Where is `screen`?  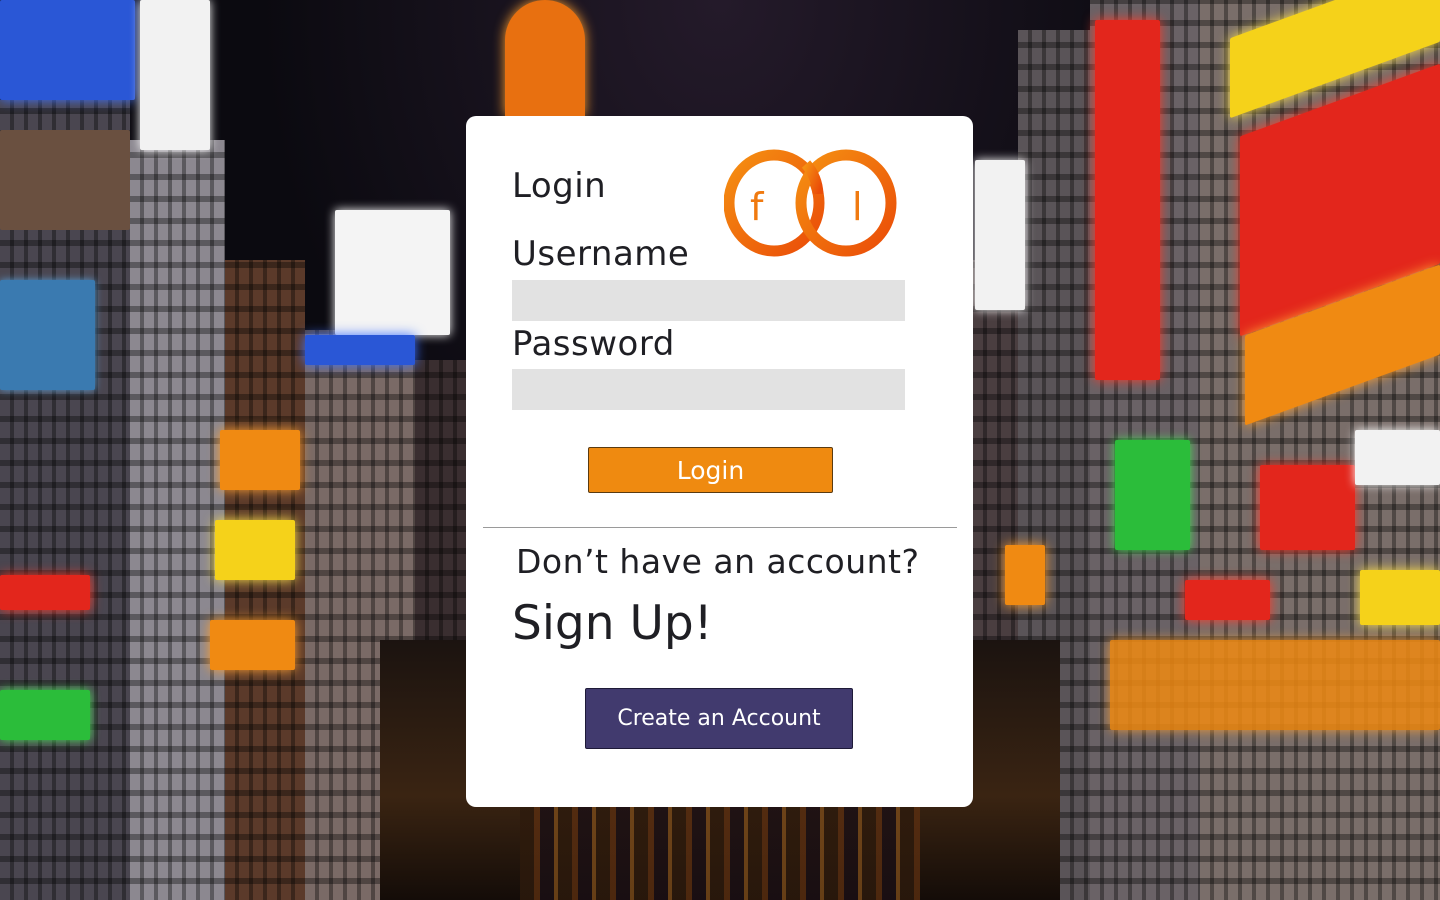
screen is located at coordinates (47, 335).